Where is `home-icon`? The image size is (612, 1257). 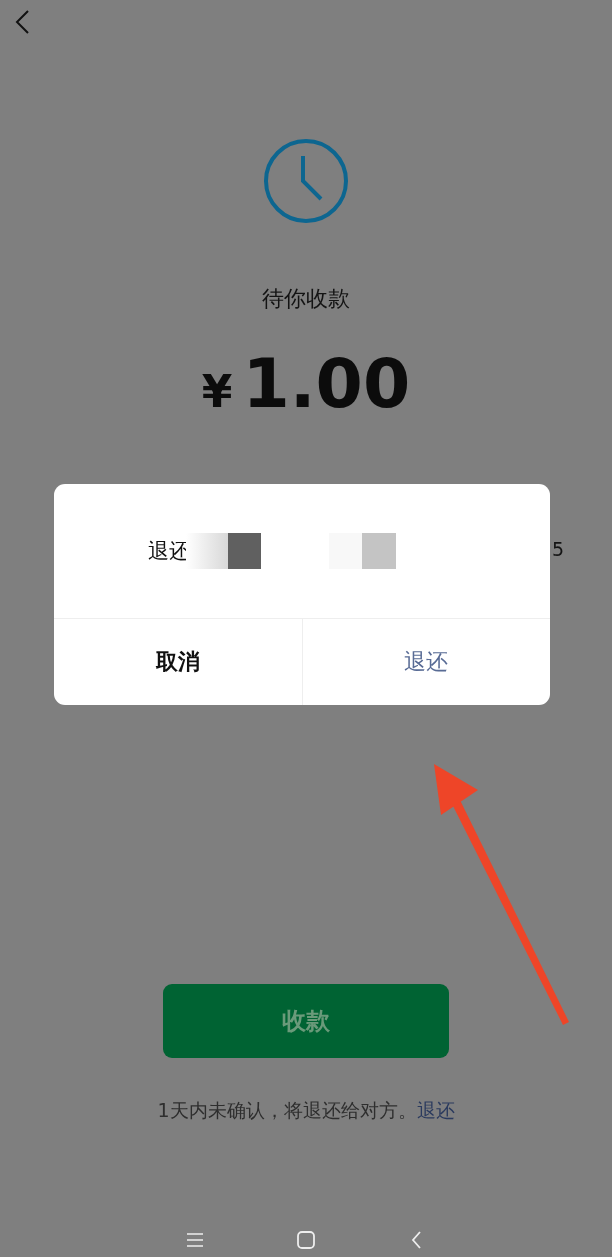 home-icon is located at coordinates (306, 1240).